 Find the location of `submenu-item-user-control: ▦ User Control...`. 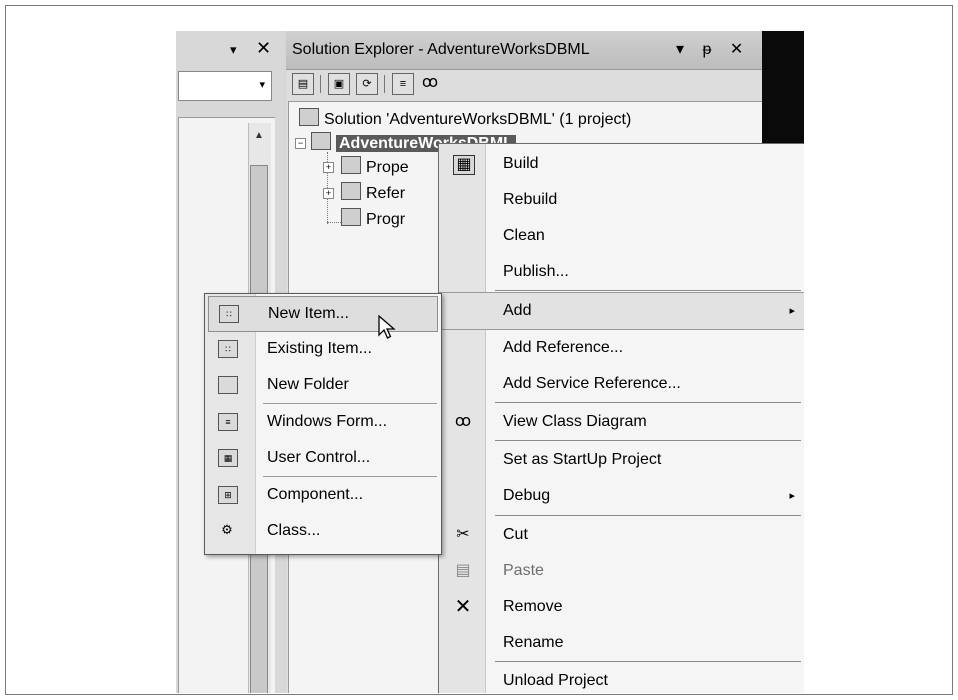

submenu-item-user-control: ▦ User Control... is located at coordinates (323, 458).